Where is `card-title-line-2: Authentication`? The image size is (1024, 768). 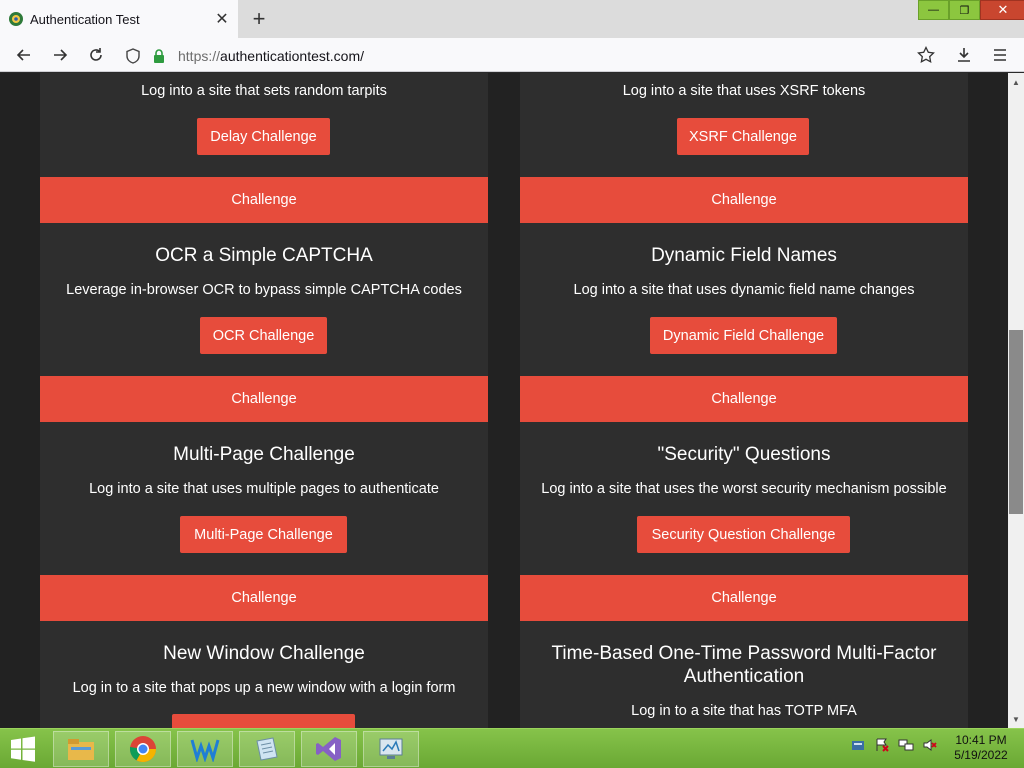
card-title-line-2: Authentication is located at coordinates (744, 676).